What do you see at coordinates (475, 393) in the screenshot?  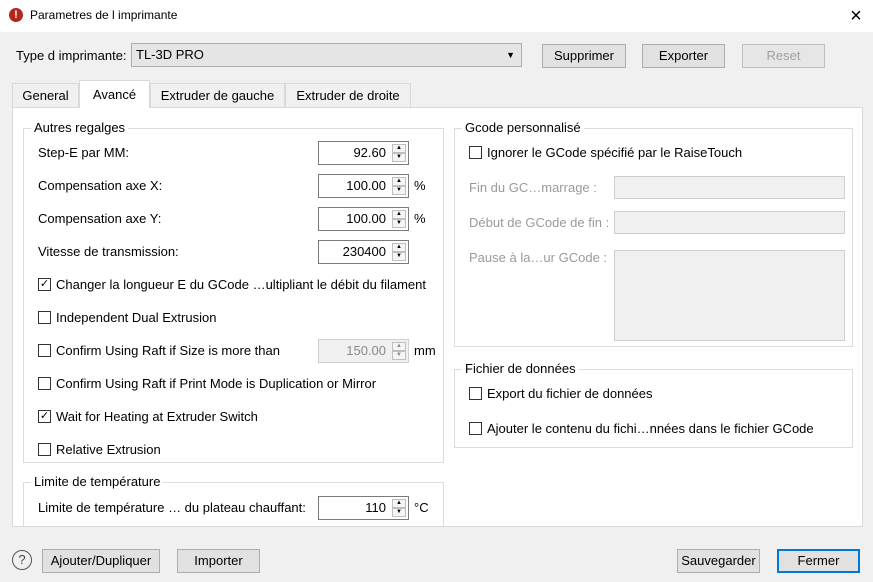 I see `export-data-checkbox` at bounding box center [475, 393].